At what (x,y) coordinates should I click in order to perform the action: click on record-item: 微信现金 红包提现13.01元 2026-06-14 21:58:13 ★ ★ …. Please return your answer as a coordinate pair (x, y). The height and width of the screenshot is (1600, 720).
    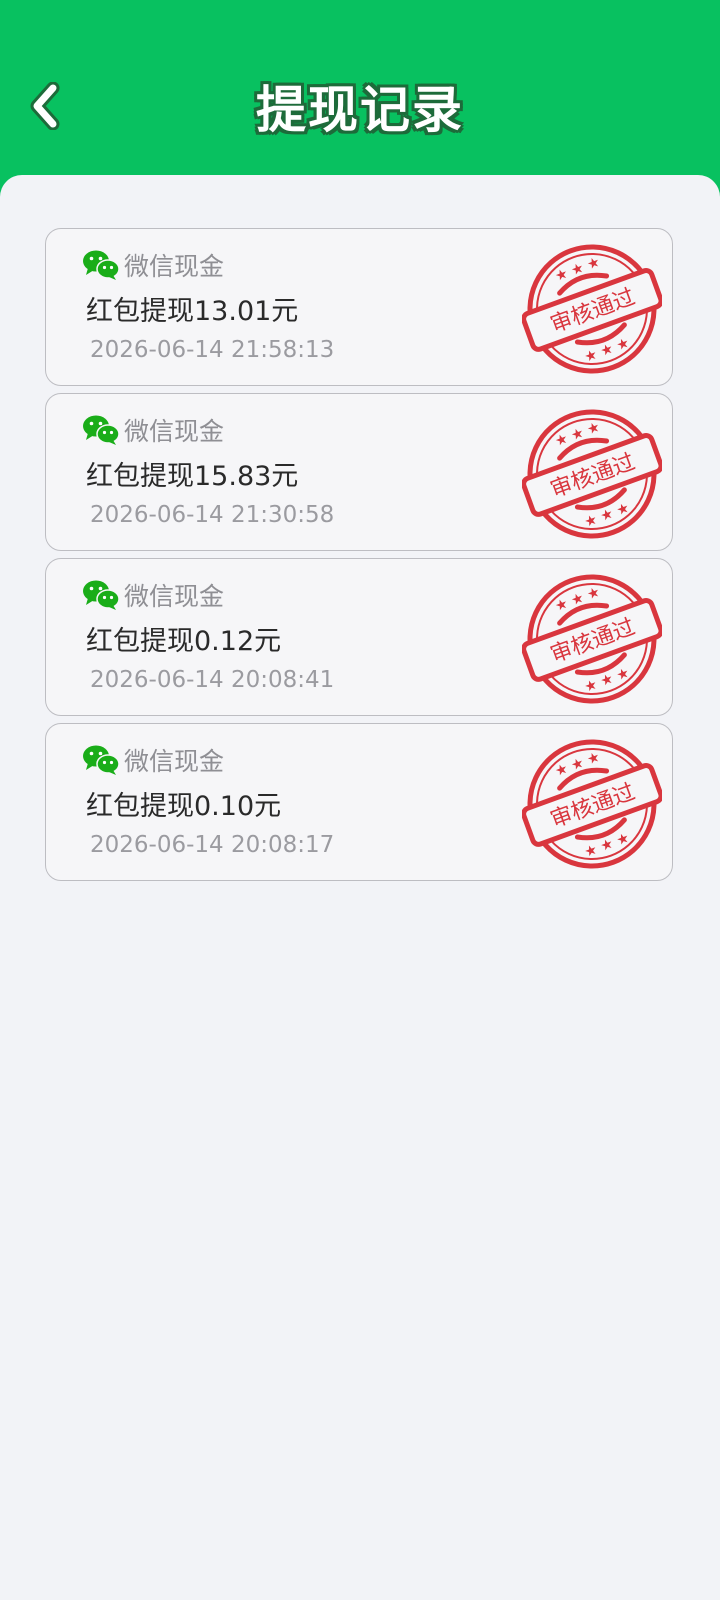
    Looking at the image, I should click on (359, 307).